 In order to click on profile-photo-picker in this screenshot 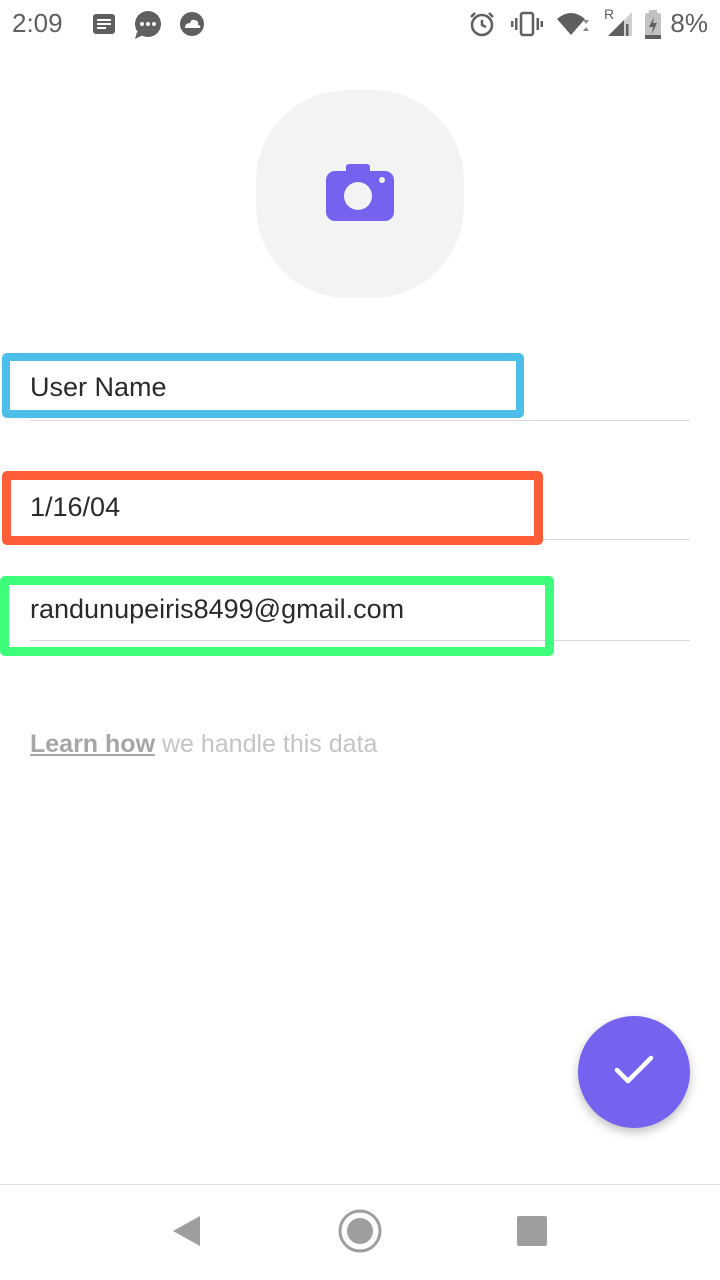, I will do `click(360, 194)`.